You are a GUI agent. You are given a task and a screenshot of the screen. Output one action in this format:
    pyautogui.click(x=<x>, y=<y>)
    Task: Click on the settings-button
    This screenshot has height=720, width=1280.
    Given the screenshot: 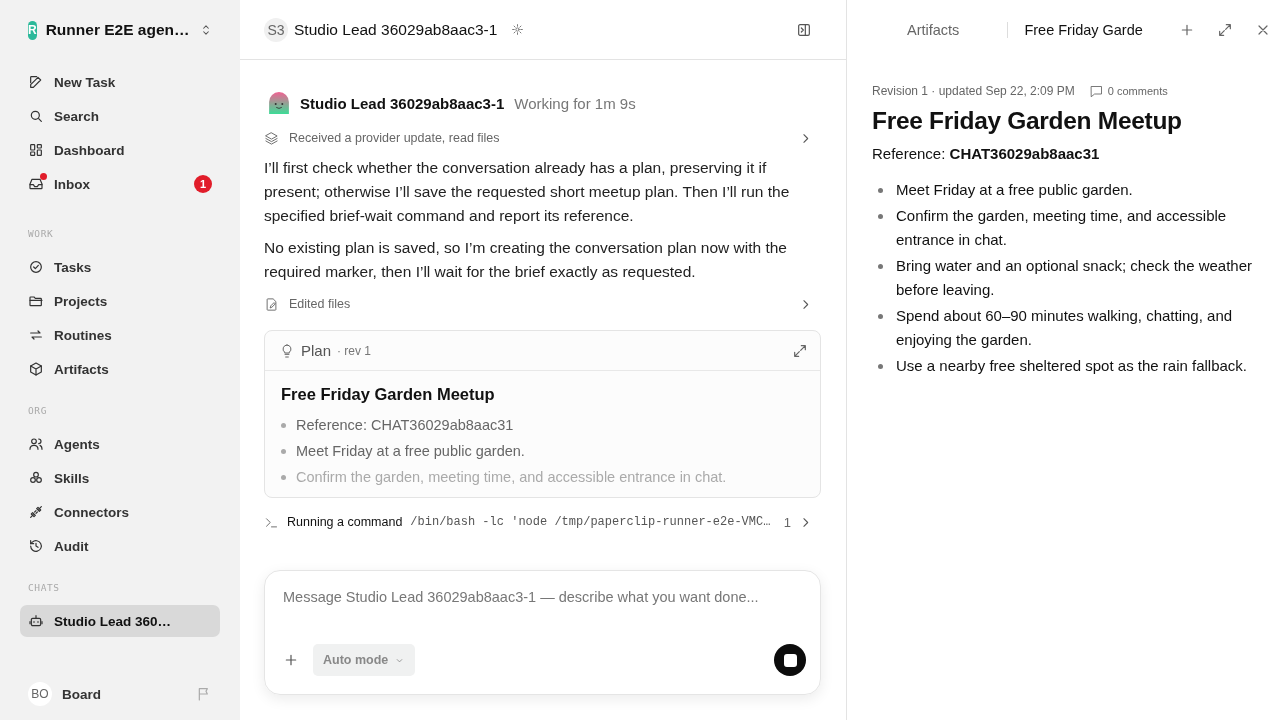 What is the action you would take?
    pyautogui.click(x=518, y=29)
    